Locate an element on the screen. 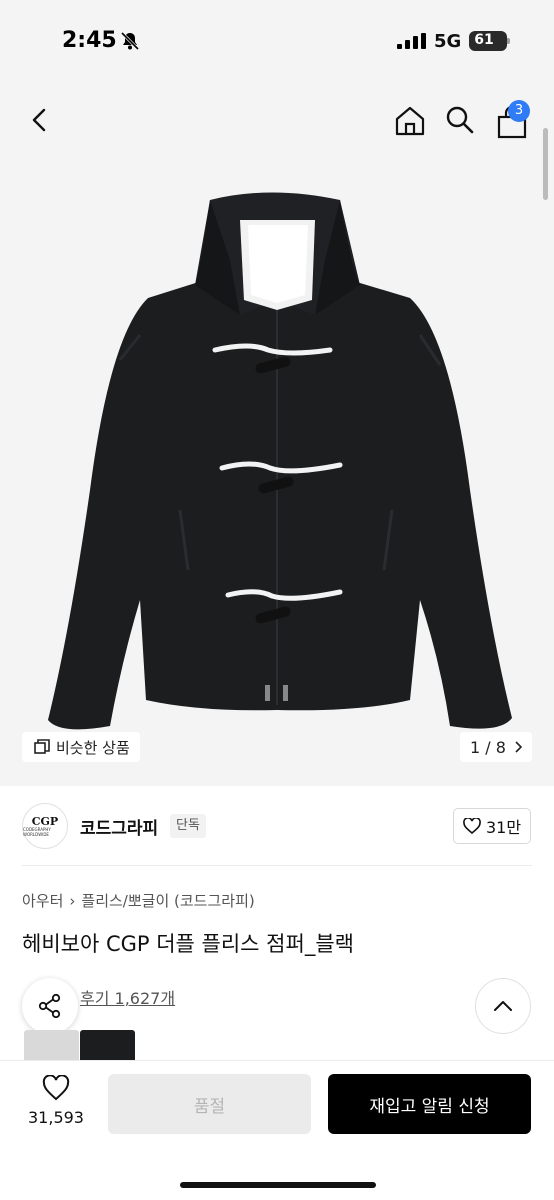 This screenshot has width=554, height=1200. share-icon is located at coordinates (49, 1006).